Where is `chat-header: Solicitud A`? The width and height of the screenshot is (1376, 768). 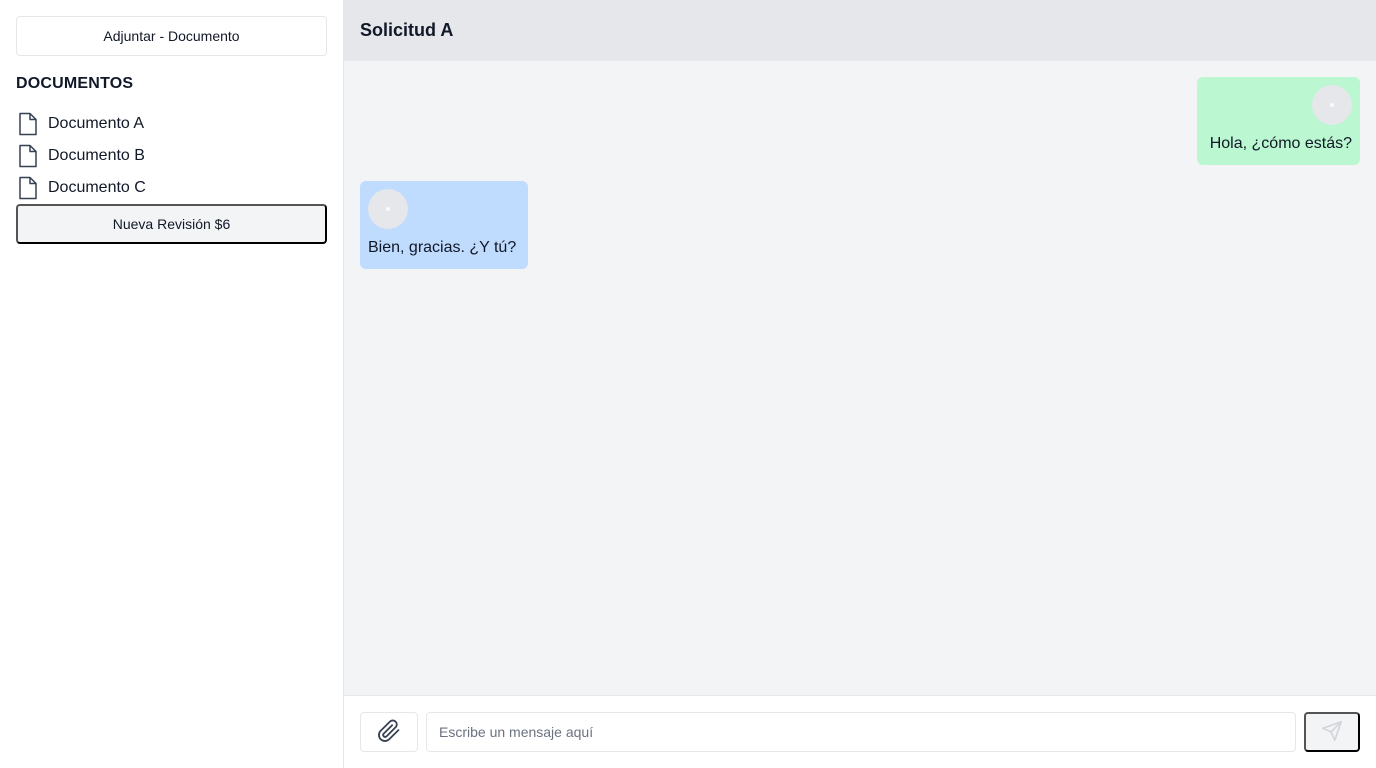 chat-header: Solicitud A is located at coordinates (860, 30).